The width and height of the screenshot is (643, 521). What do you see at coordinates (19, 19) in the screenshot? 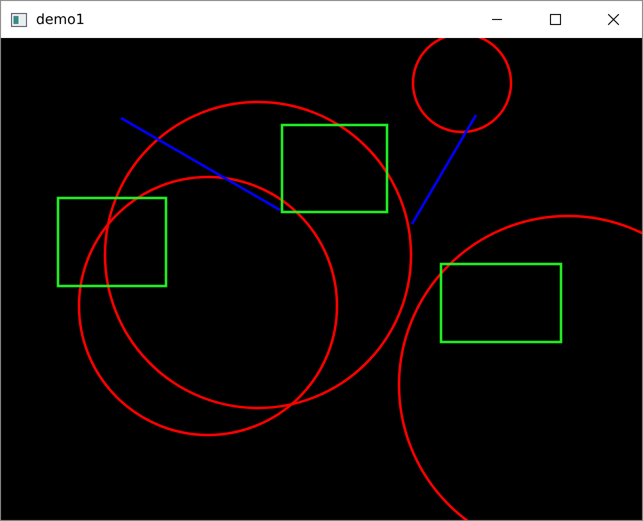
I see `app-icon` at bounding box center [19, 19].